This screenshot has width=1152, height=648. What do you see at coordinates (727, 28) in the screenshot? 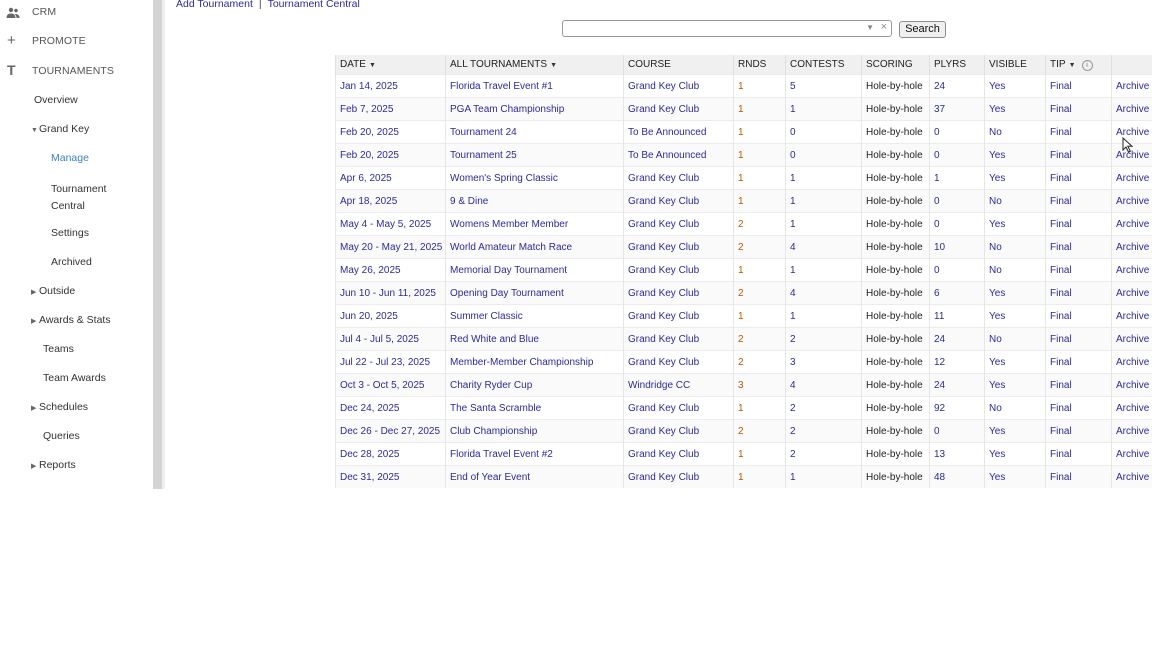
I see `search-input: ▼ ×` at bounding box center [727, 28].